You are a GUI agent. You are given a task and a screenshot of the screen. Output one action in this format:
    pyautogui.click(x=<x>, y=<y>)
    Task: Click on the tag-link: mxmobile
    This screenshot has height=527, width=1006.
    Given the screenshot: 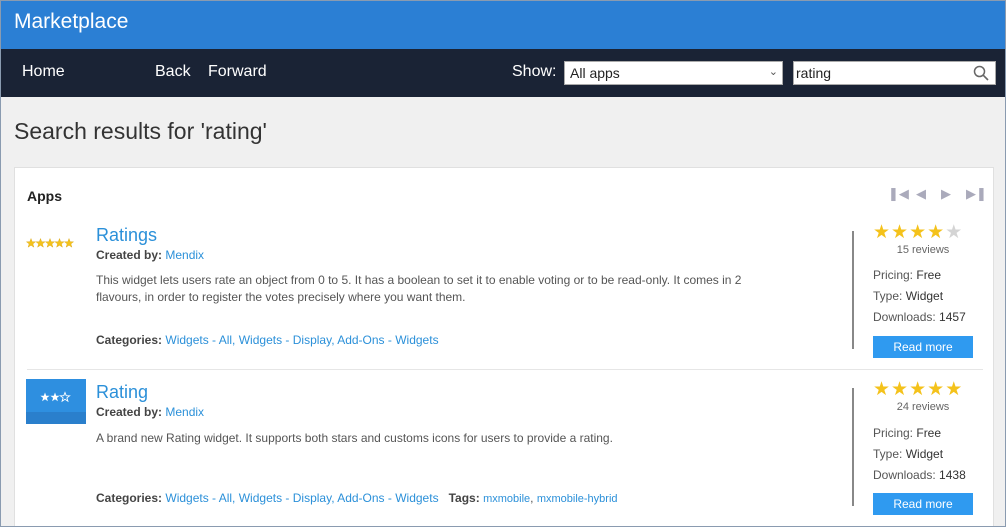 What is the action you would take?
    pyautogui.click(x=506, y=499)
    